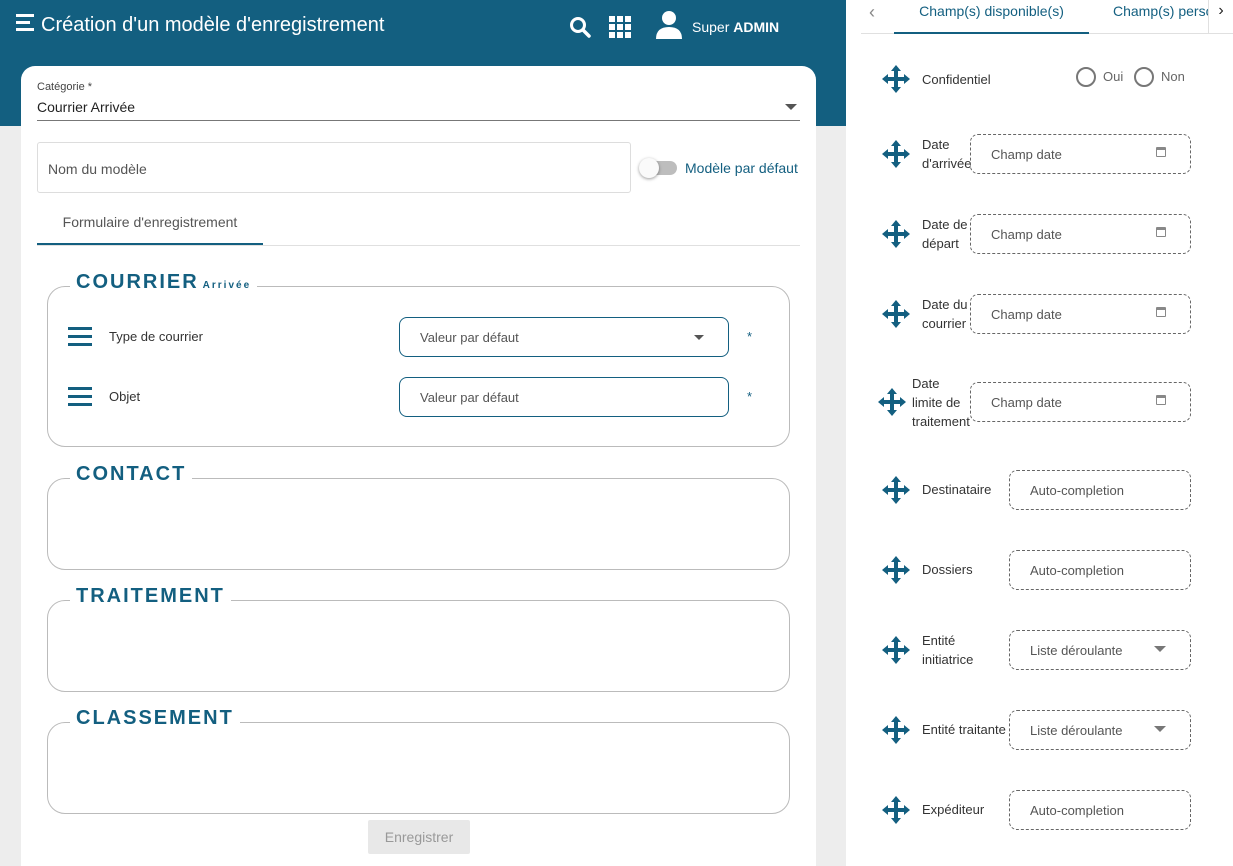 The width and height of the screenshot is (1233, 866). I want to click on section-classement: CLASSEMENT, so click(418, 760).